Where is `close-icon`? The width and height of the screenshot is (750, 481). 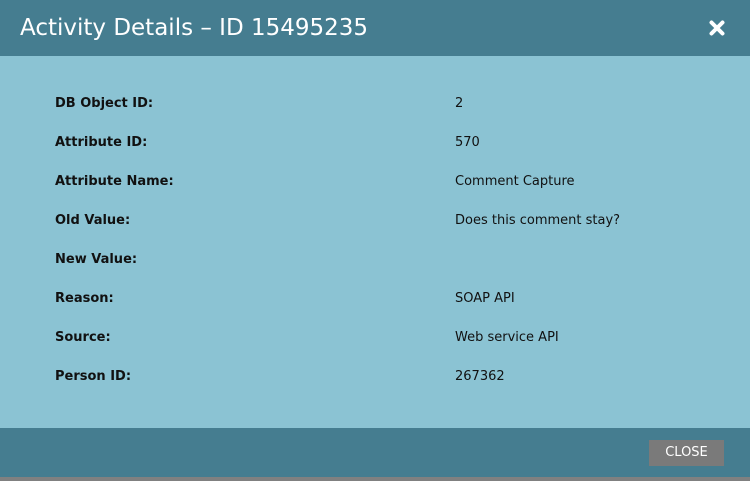
close-icon is located at coordinates (717, 28).